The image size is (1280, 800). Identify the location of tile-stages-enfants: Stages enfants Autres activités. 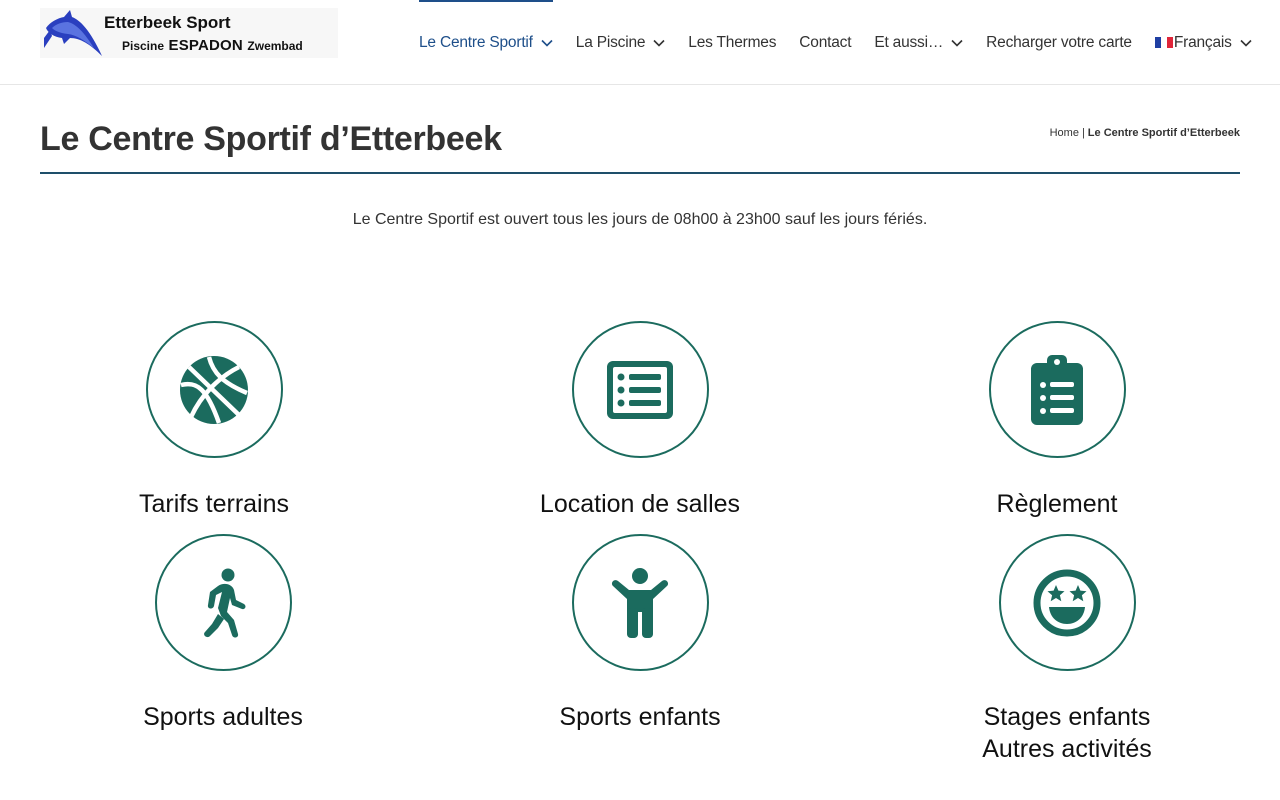
(1067, 649).